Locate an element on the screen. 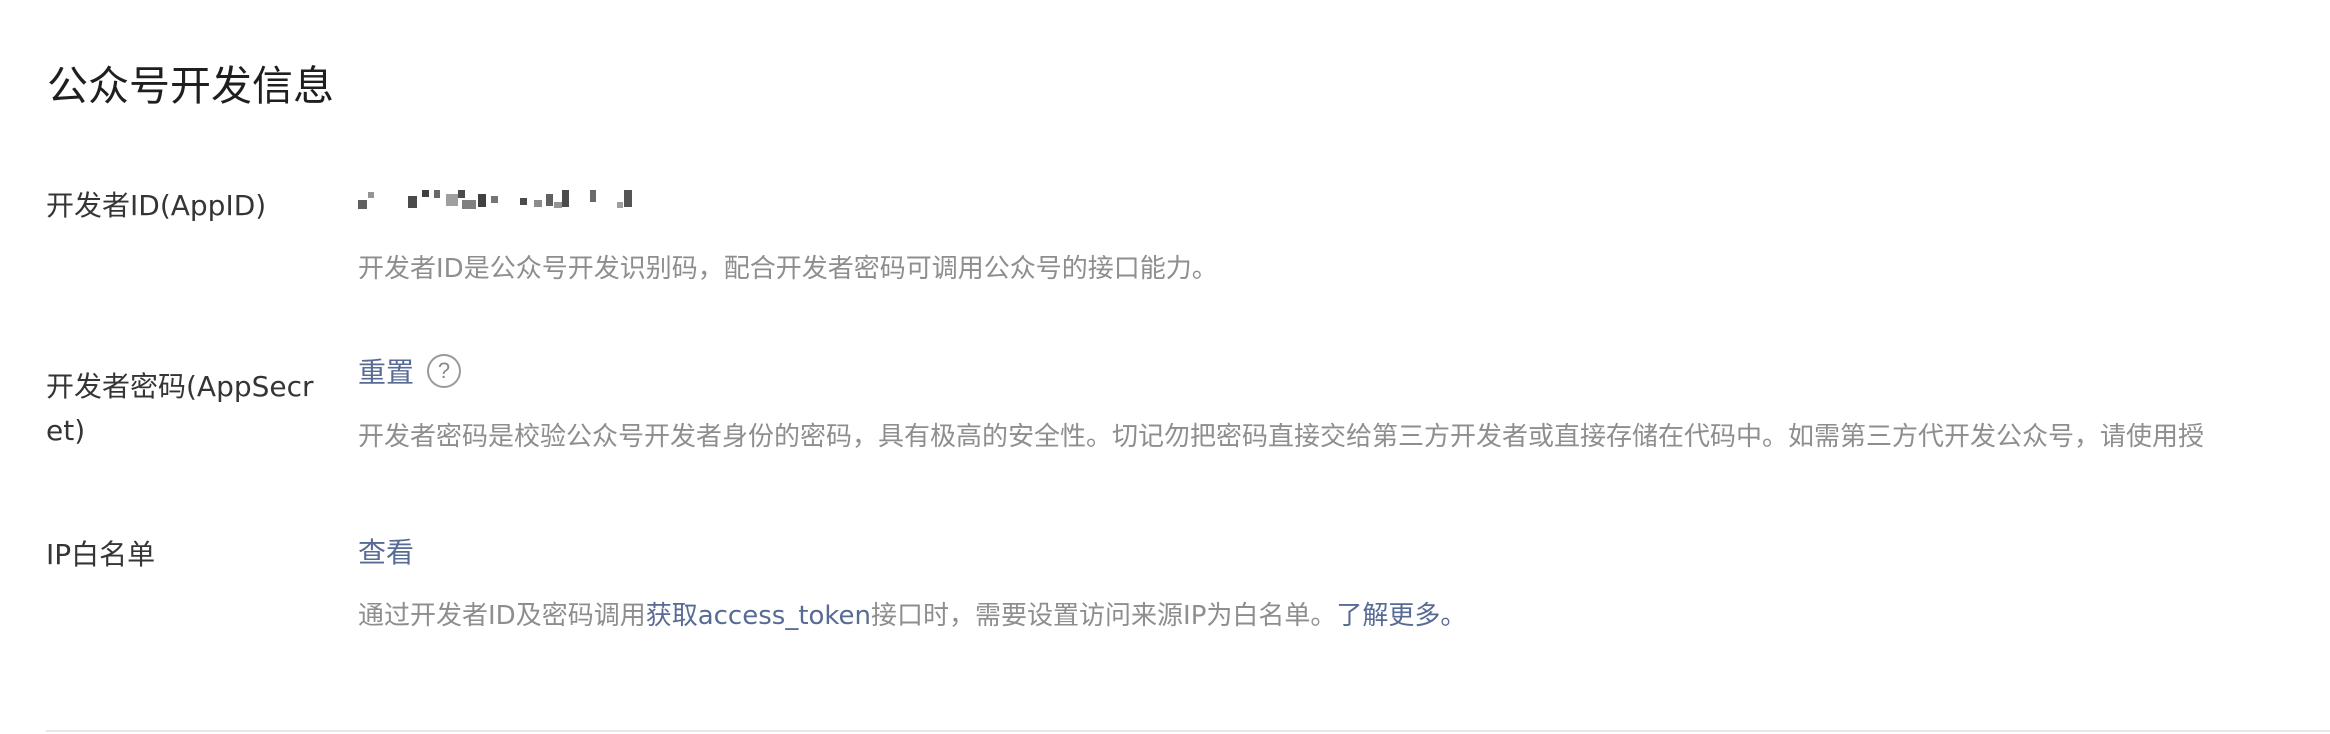  access-token-link: 获取access_token is located at coordinates (758, 616).